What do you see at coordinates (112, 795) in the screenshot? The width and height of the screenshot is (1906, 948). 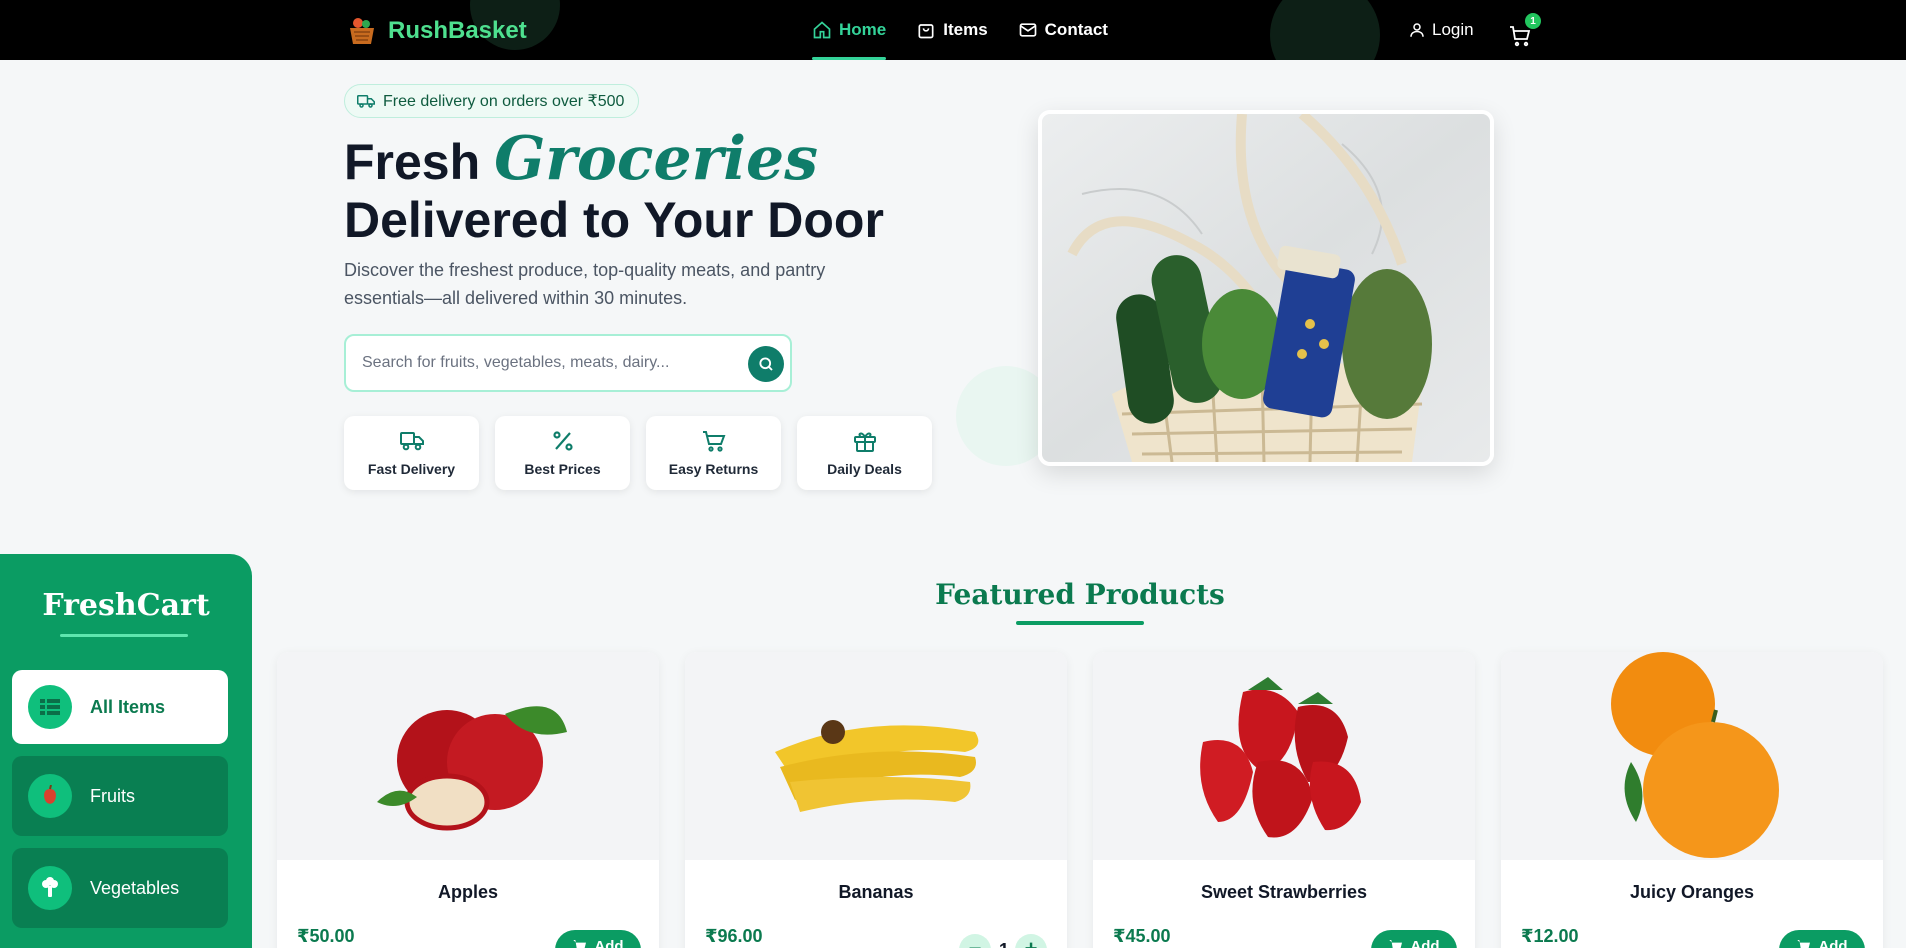 I see `sidebar-item-label: Fruits` at bounding box center [112, 795].